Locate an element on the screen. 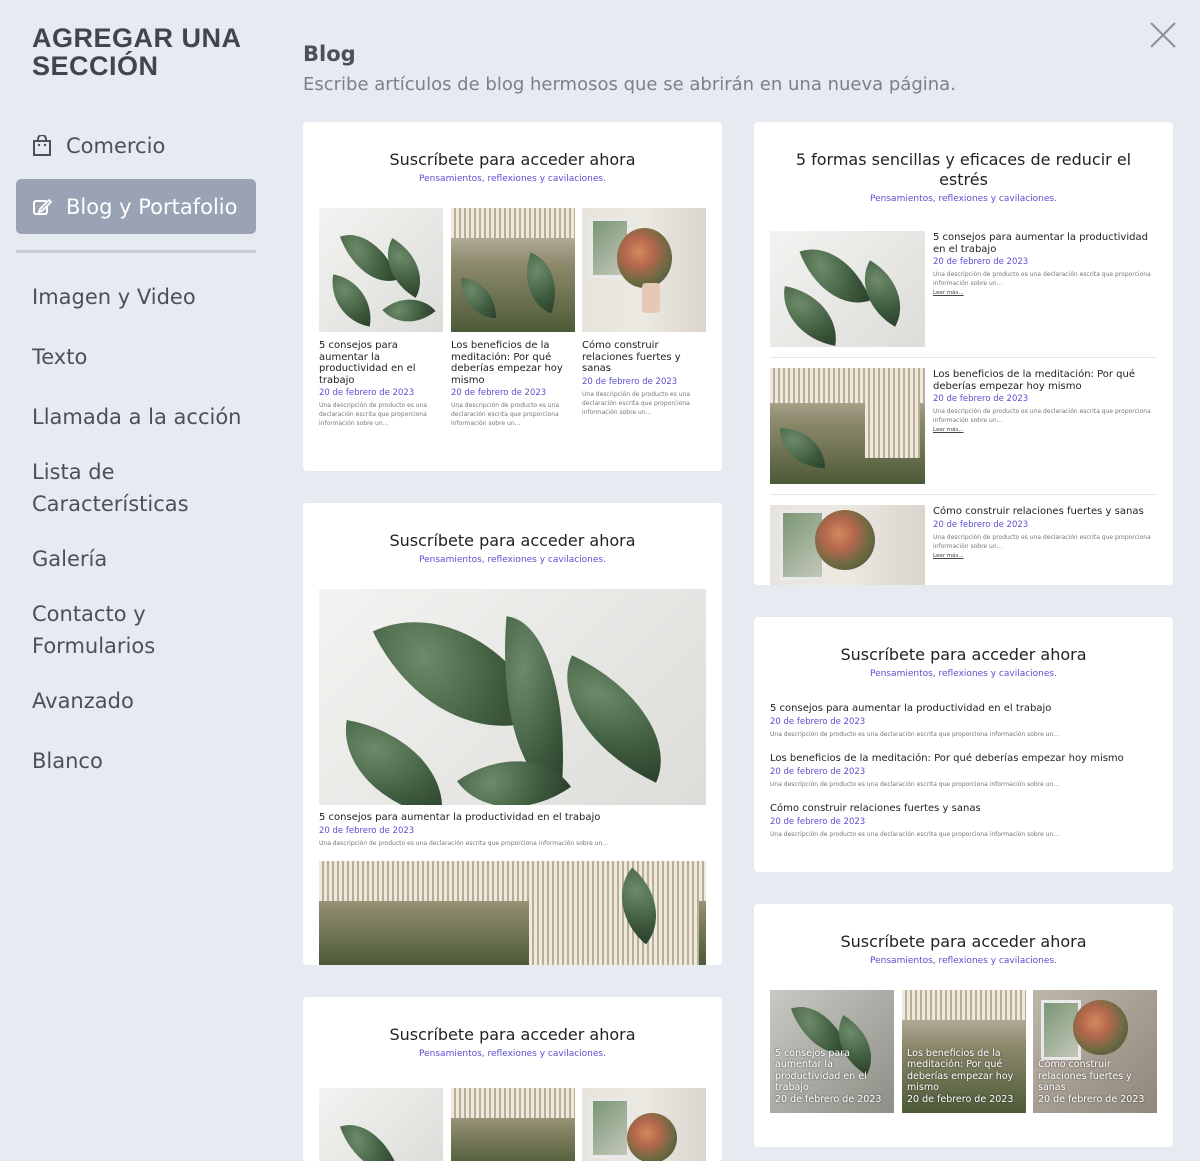  sidebar-item-galeria: Galería is located at coordinates (136, 559).